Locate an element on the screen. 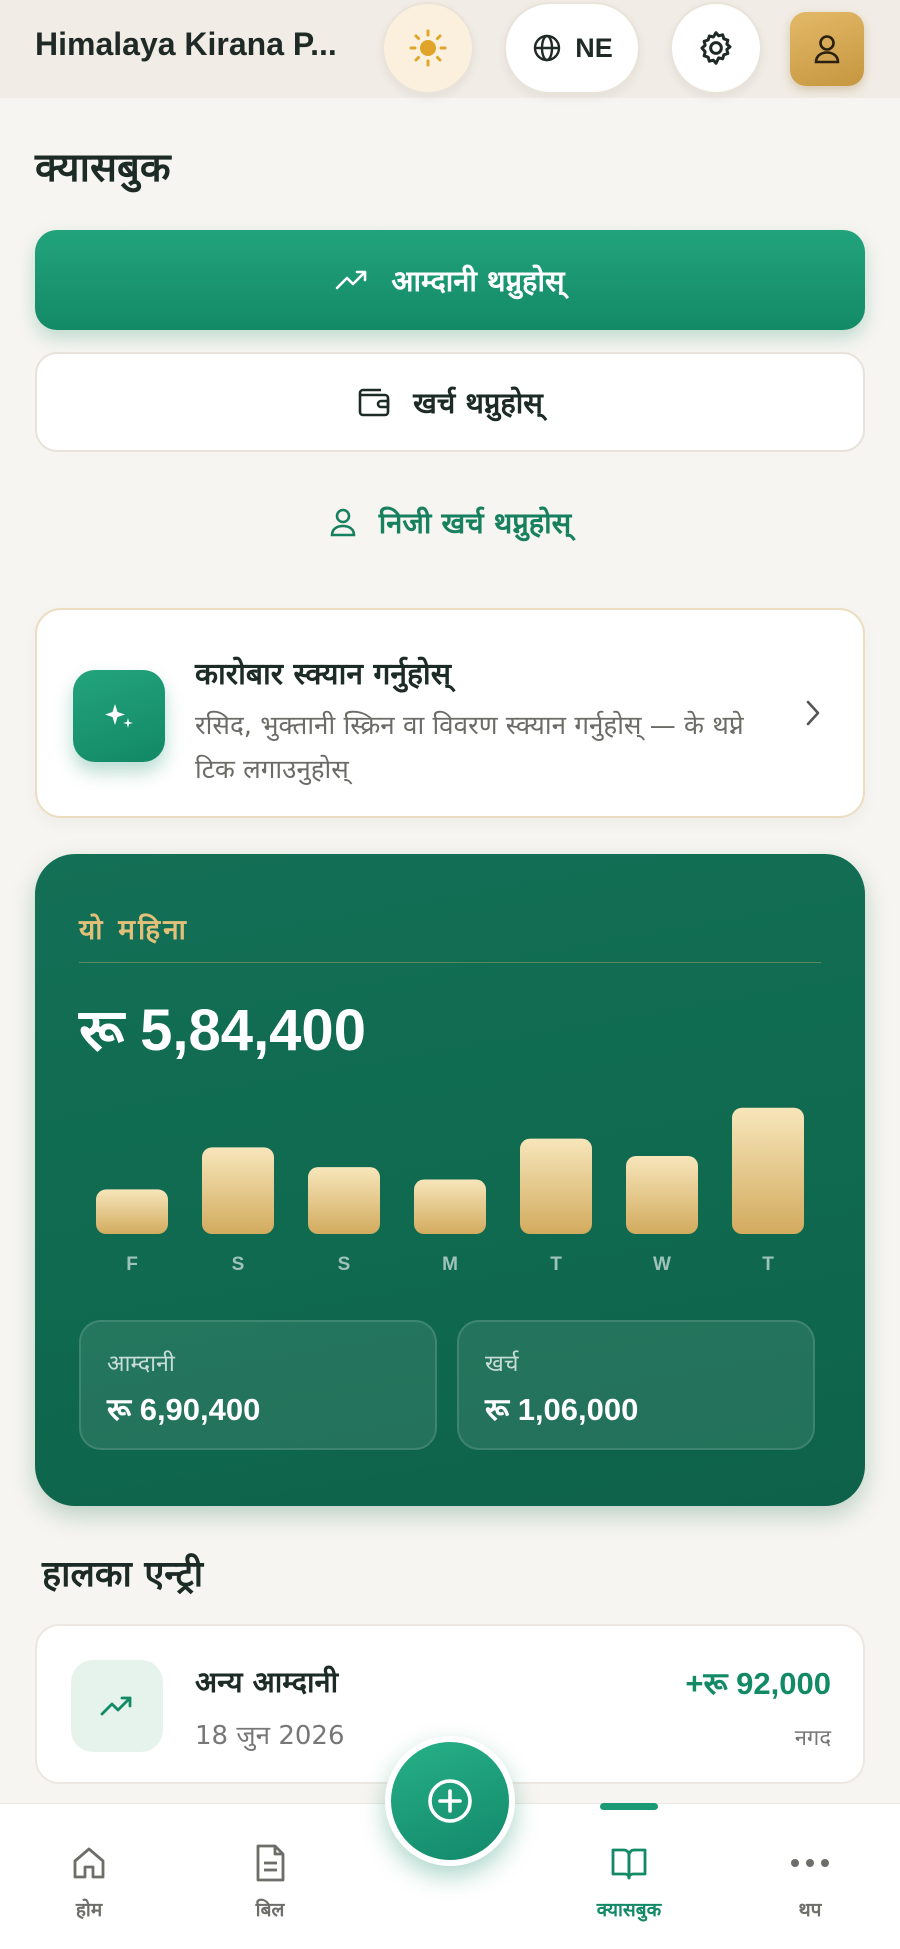  scan-card-title: कारोबार स्क्यान गर्नुहोस् is located at coordinates (323, 674).